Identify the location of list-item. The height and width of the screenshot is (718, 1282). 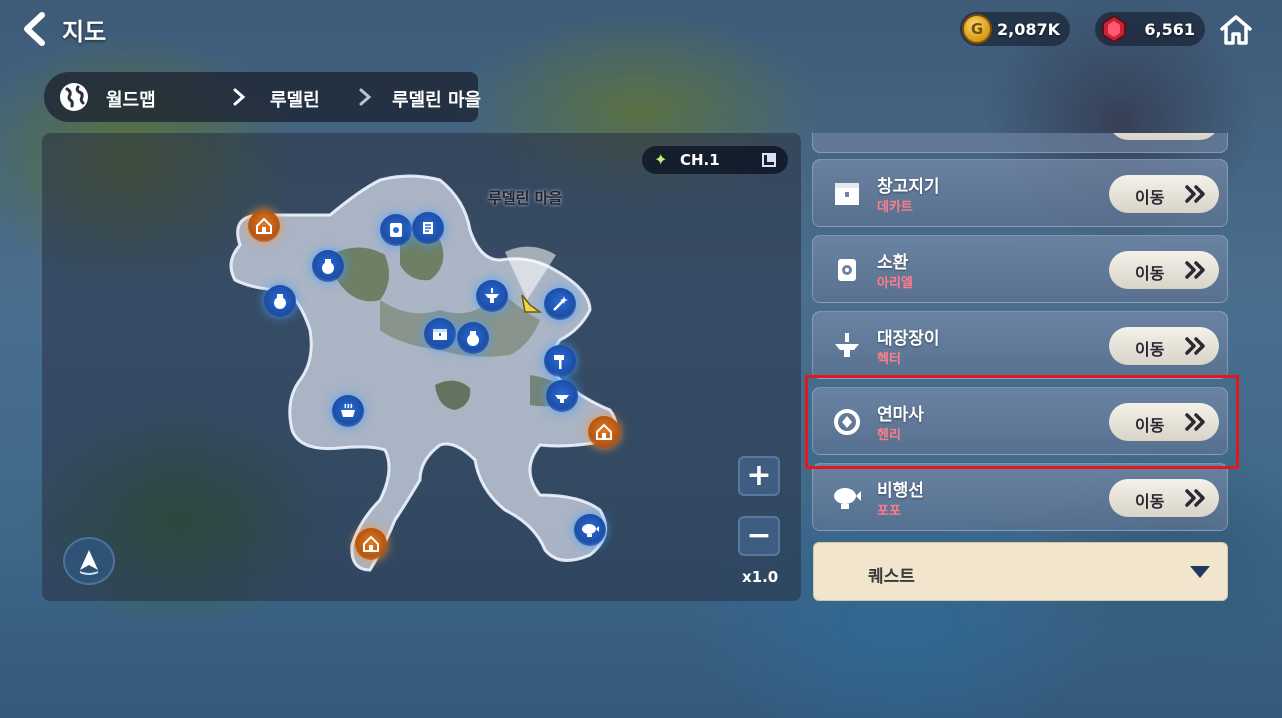
(1020, 143).